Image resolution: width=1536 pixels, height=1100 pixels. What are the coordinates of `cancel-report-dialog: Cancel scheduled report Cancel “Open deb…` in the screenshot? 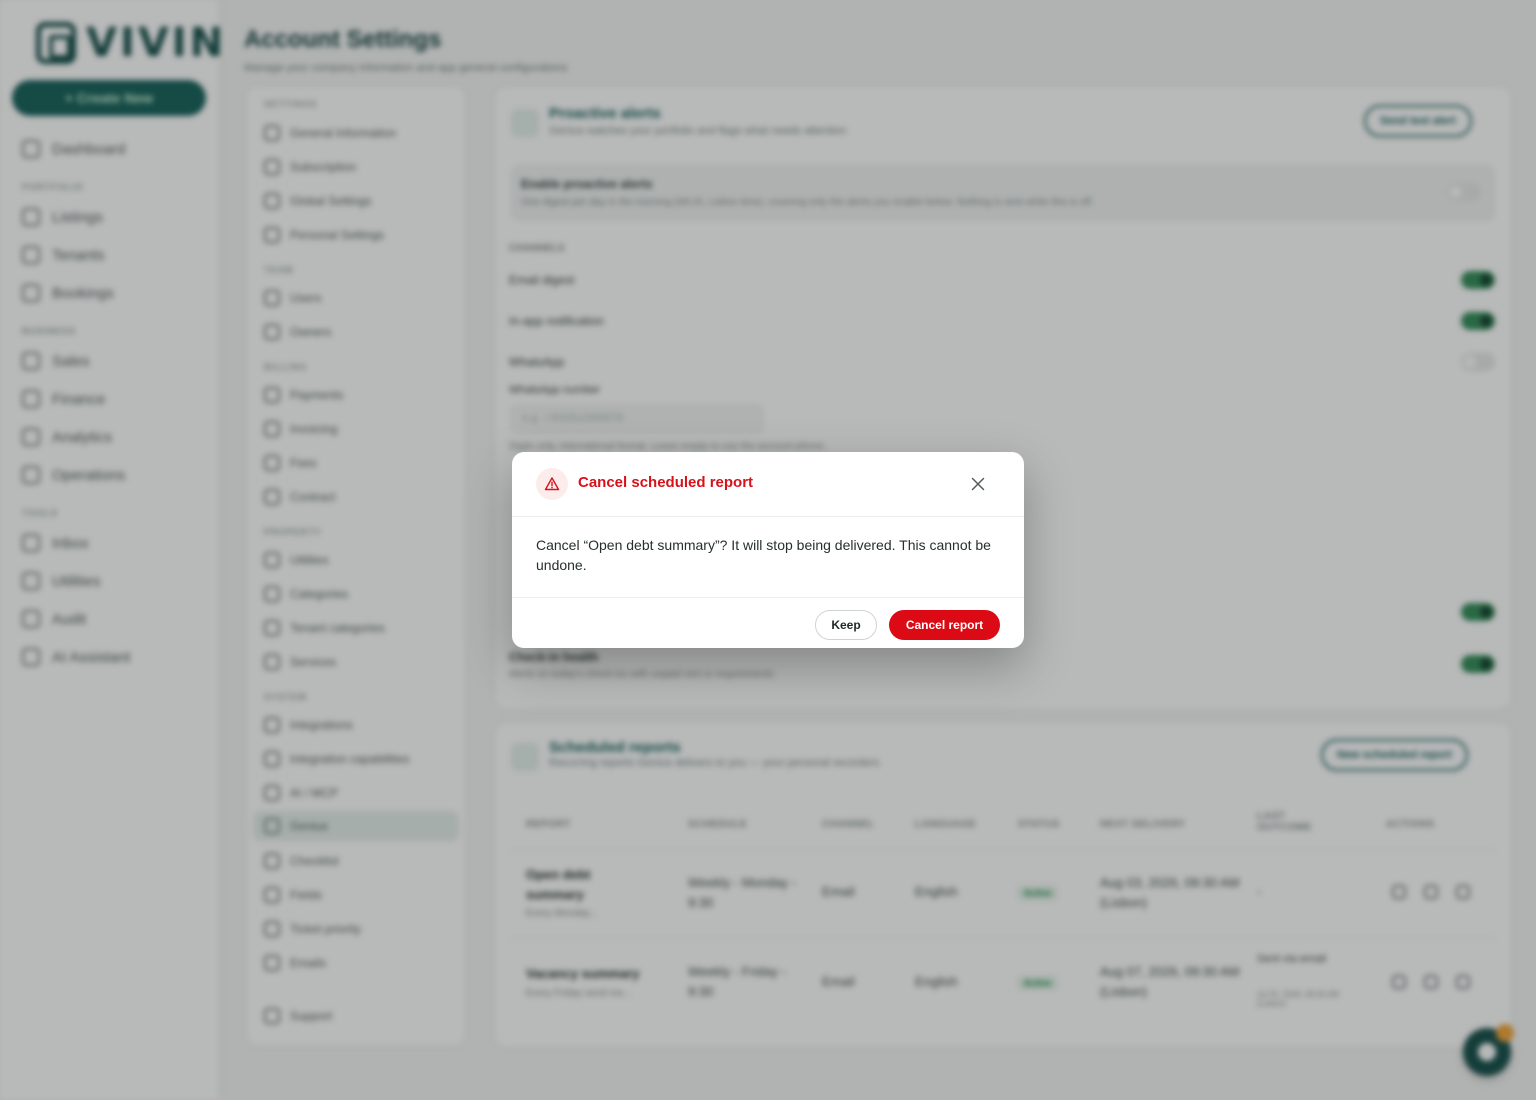 It's located at (768, 550).